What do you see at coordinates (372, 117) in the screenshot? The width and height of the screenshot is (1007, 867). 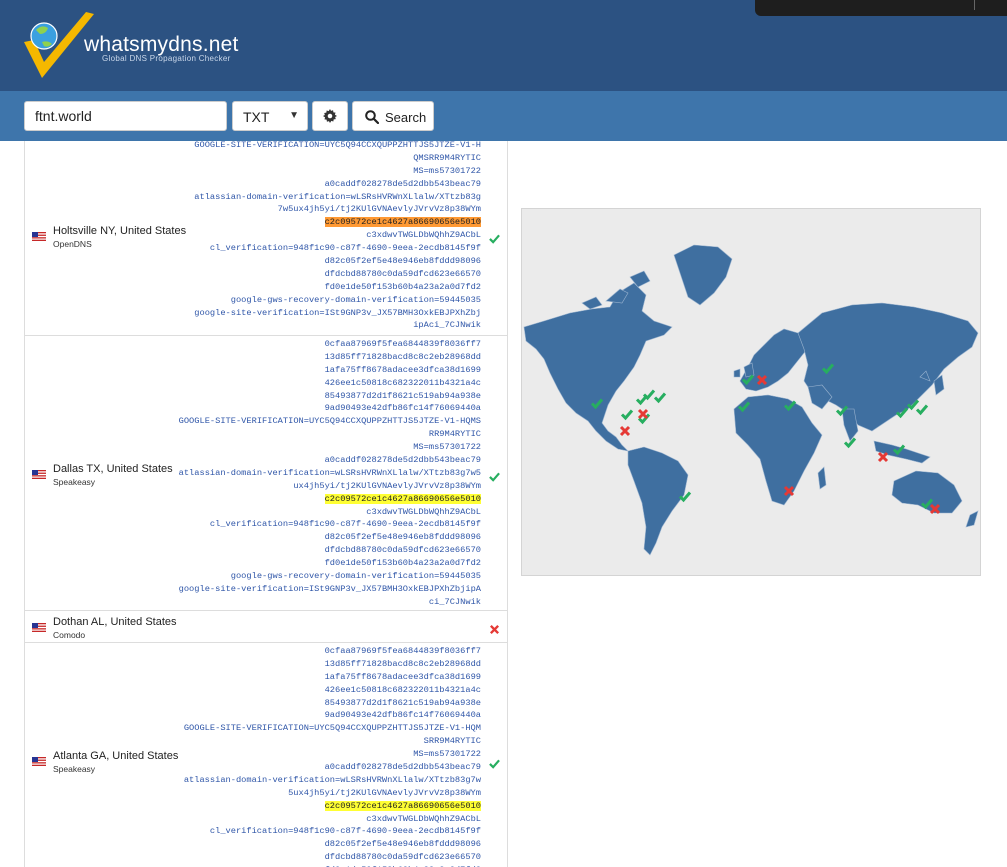 I see `search-icon` at bounding box center [372, 117].